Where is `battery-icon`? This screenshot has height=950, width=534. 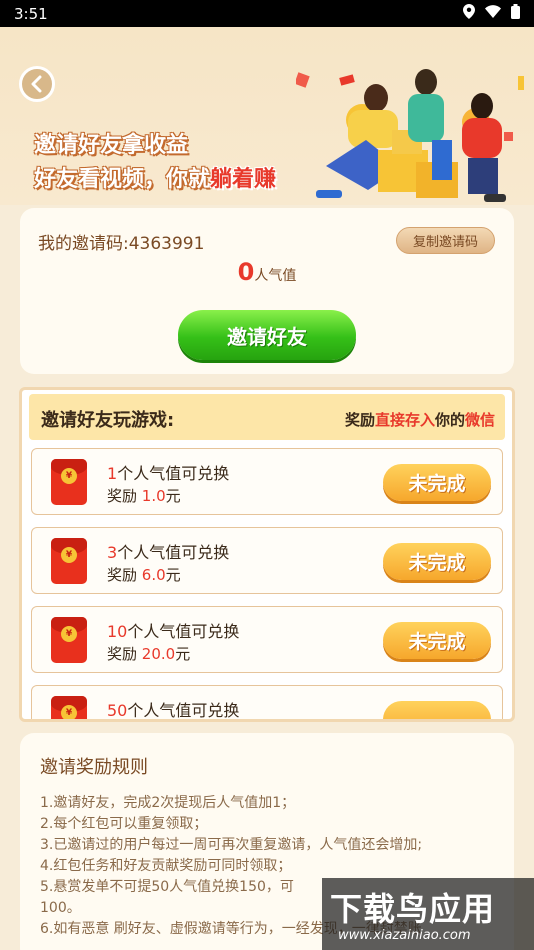
battery-icon is located at coordinates (515, 13).